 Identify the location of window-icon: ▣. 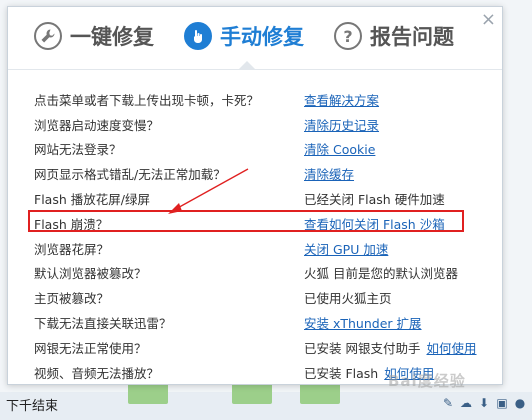
(502, 403).